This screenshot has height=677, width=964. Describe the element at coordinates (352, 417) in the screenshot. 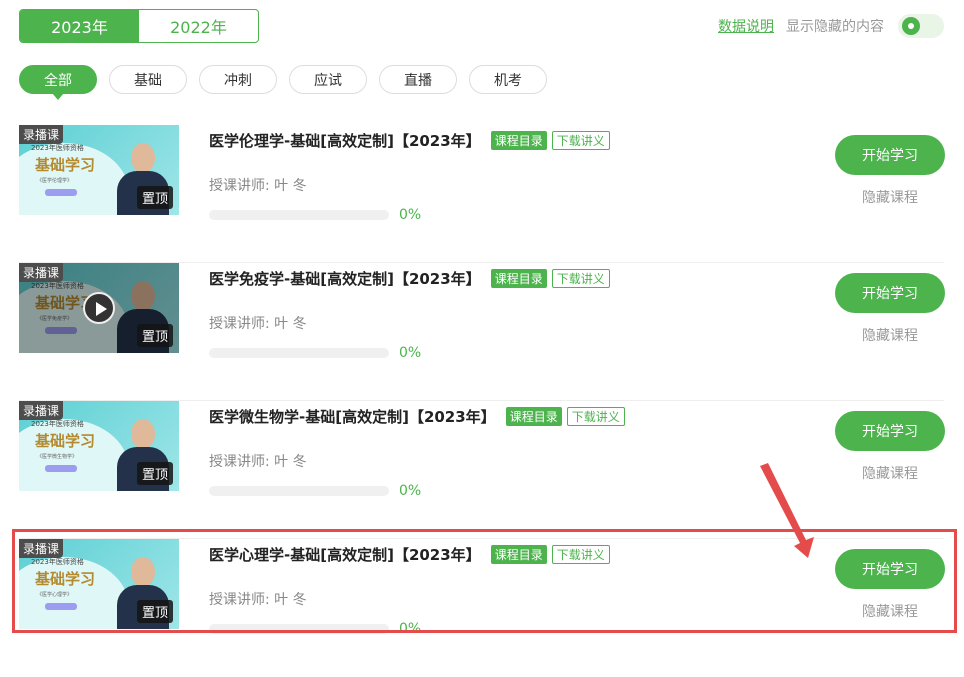

I see `course-title: 医学微生物学-基础[高效定制]【2023年】` at that location.